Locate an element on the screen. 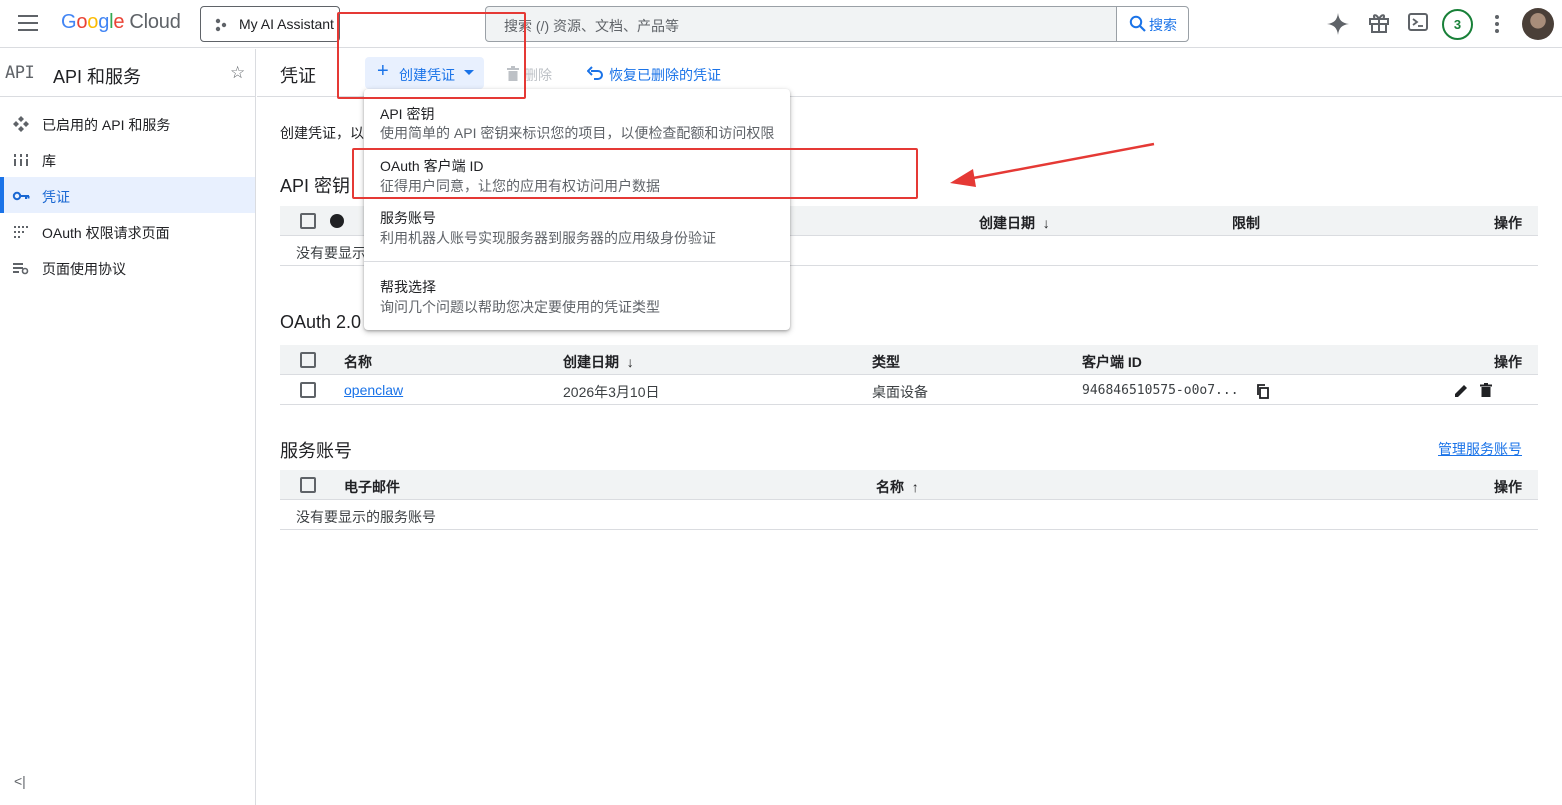 This screenshot has width=1562, height=805. sidebar-item-library: 库 is located at coordinates (127, 159).